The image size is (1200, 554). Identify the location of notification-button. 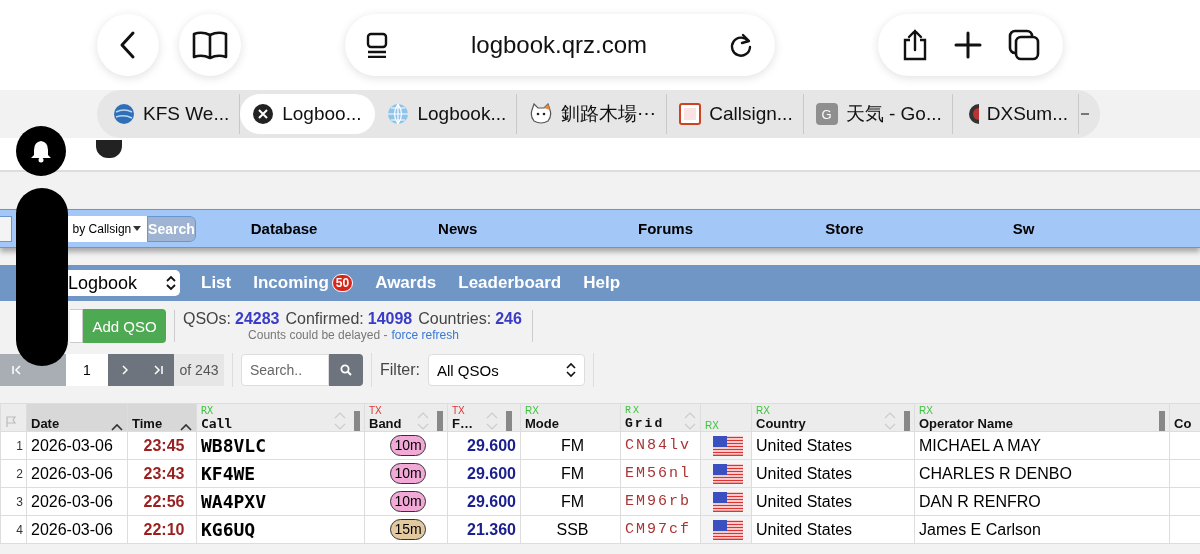
(41, 151).